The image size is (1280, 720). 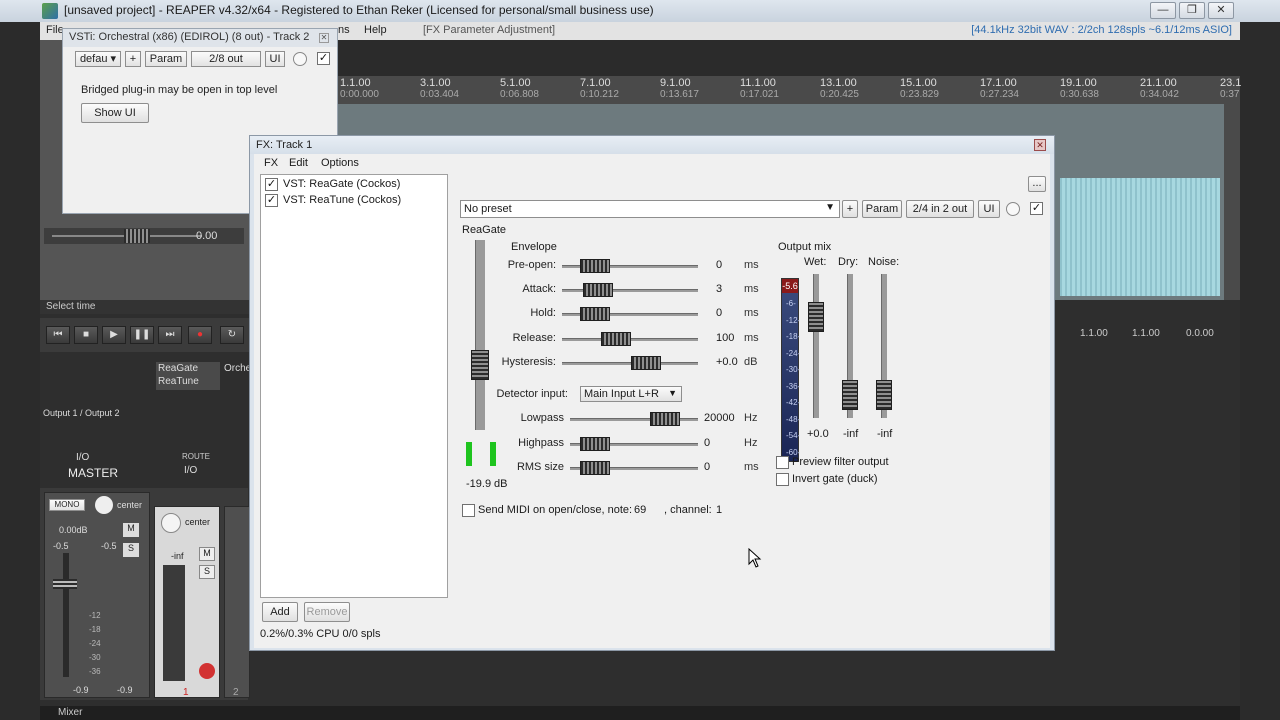 What do you see at coordinates (178, 368) in the screenshot?
I see `fx-slot-reagate: ReaGate` at bounding box center [178, 368].